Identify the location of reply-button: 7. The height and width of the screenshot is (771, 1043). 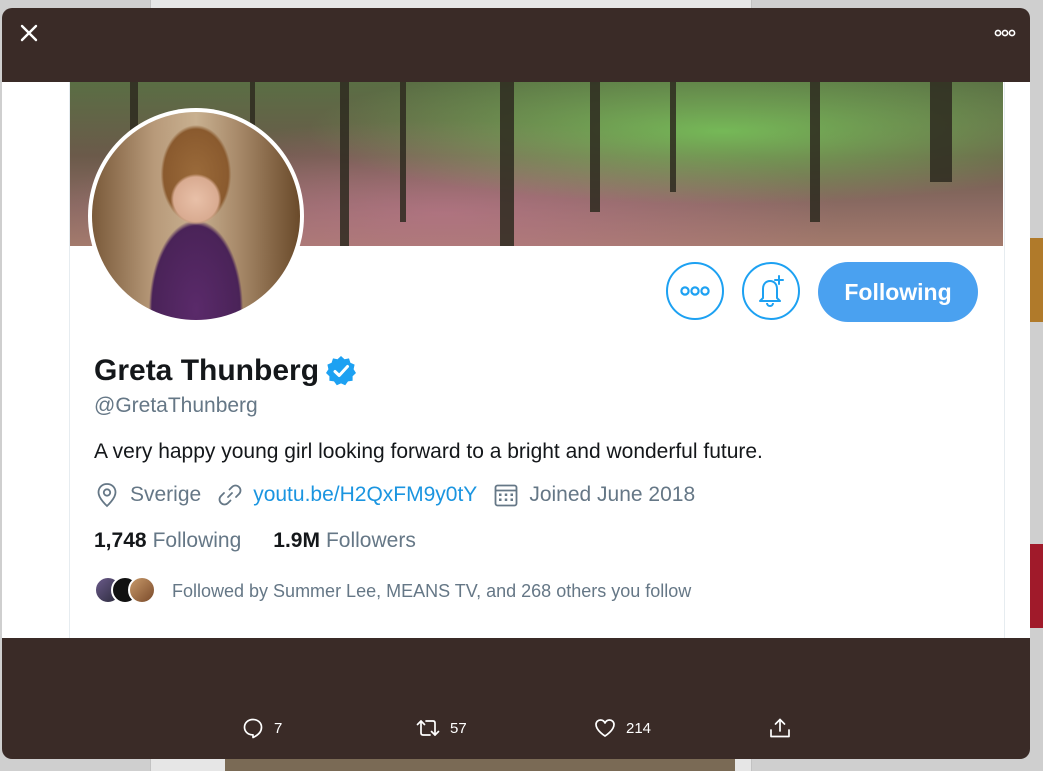
(262, 728).